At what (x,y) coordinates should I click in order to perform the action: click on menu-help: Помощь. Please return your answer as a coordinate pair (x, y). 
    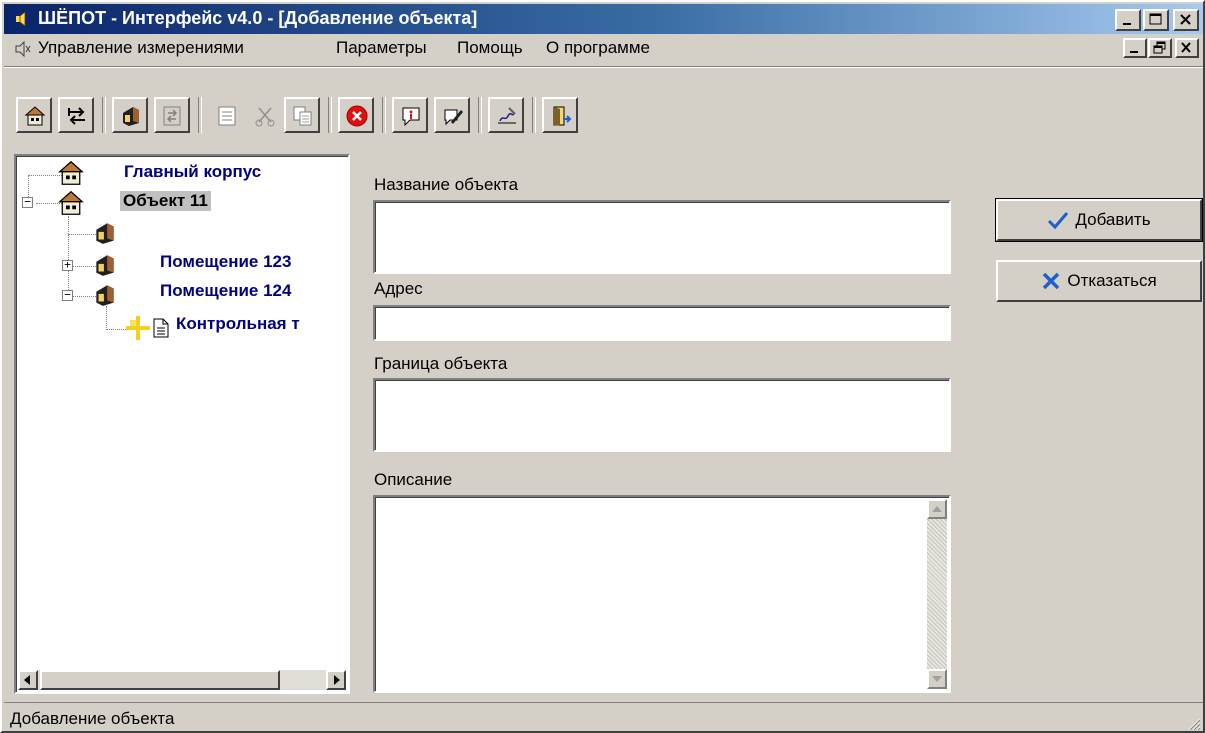
    Looking at the image, I should click on (490, 48).